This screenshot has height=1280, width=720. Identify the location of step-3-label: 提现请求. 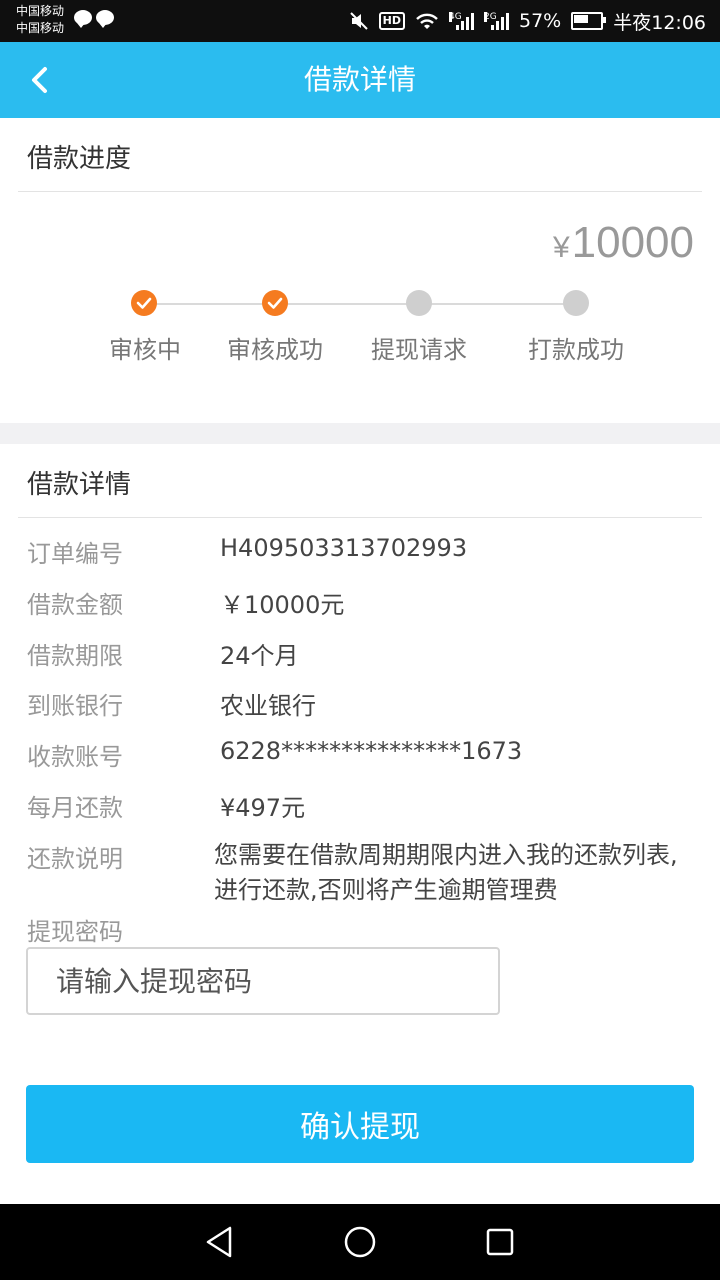
(419, 350).